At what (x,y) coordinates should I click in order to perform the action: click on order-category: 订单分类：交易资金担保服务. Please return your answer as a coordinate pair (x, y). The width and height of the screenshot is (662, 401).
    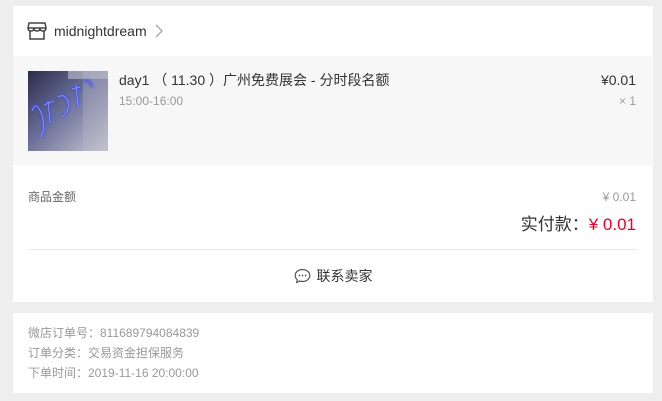
    Looking at the image, I should click on (106, 353).